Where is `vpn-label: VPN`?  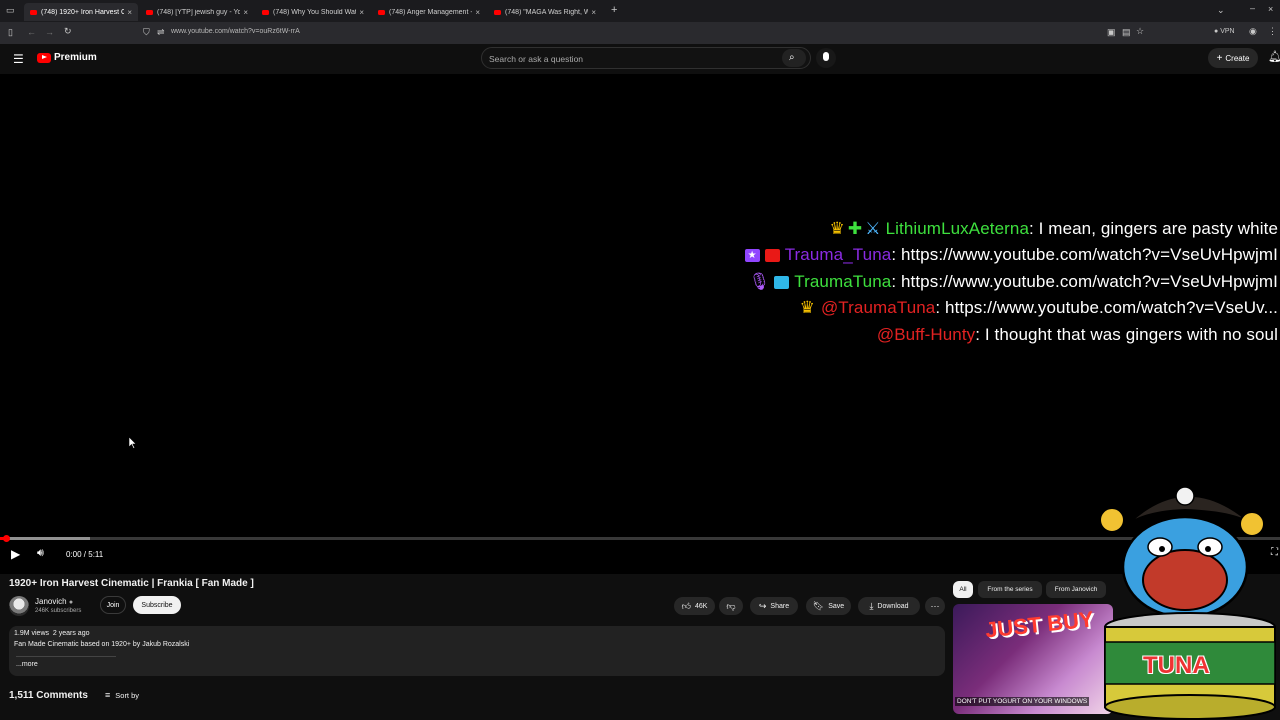
vpn-label: VPN is located at coordinates (1227, 31).